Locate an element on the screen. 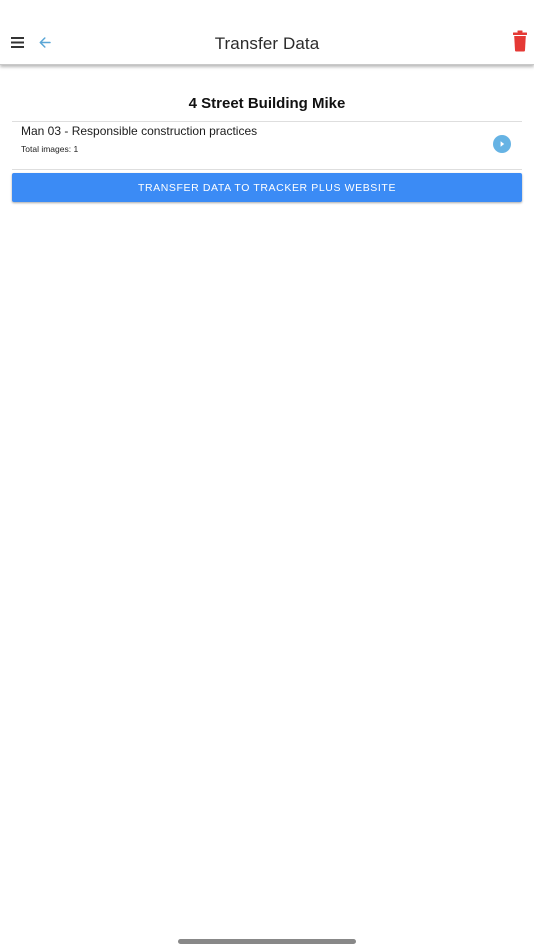 This screenshot has height=950, width=534. page-title: Transfer Data is located at coordinates (267, 43).